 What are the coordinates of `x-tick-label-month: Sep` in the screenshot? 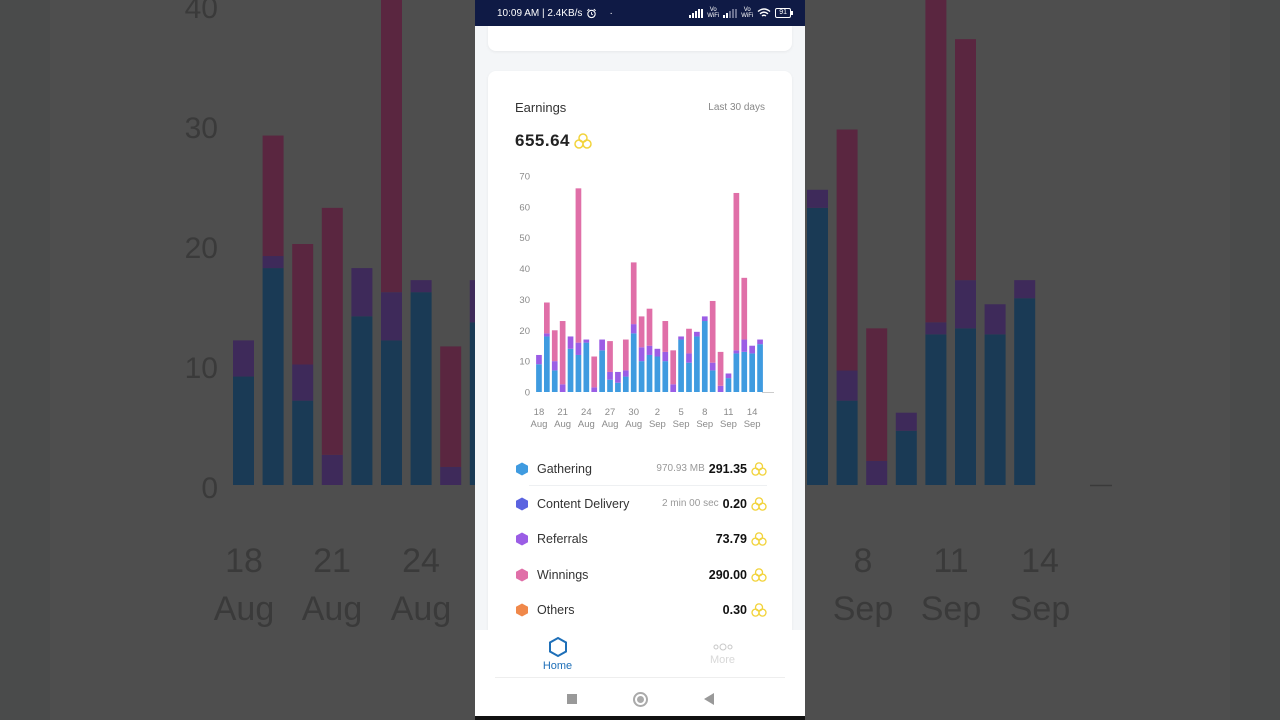 It's located at (752, 424).